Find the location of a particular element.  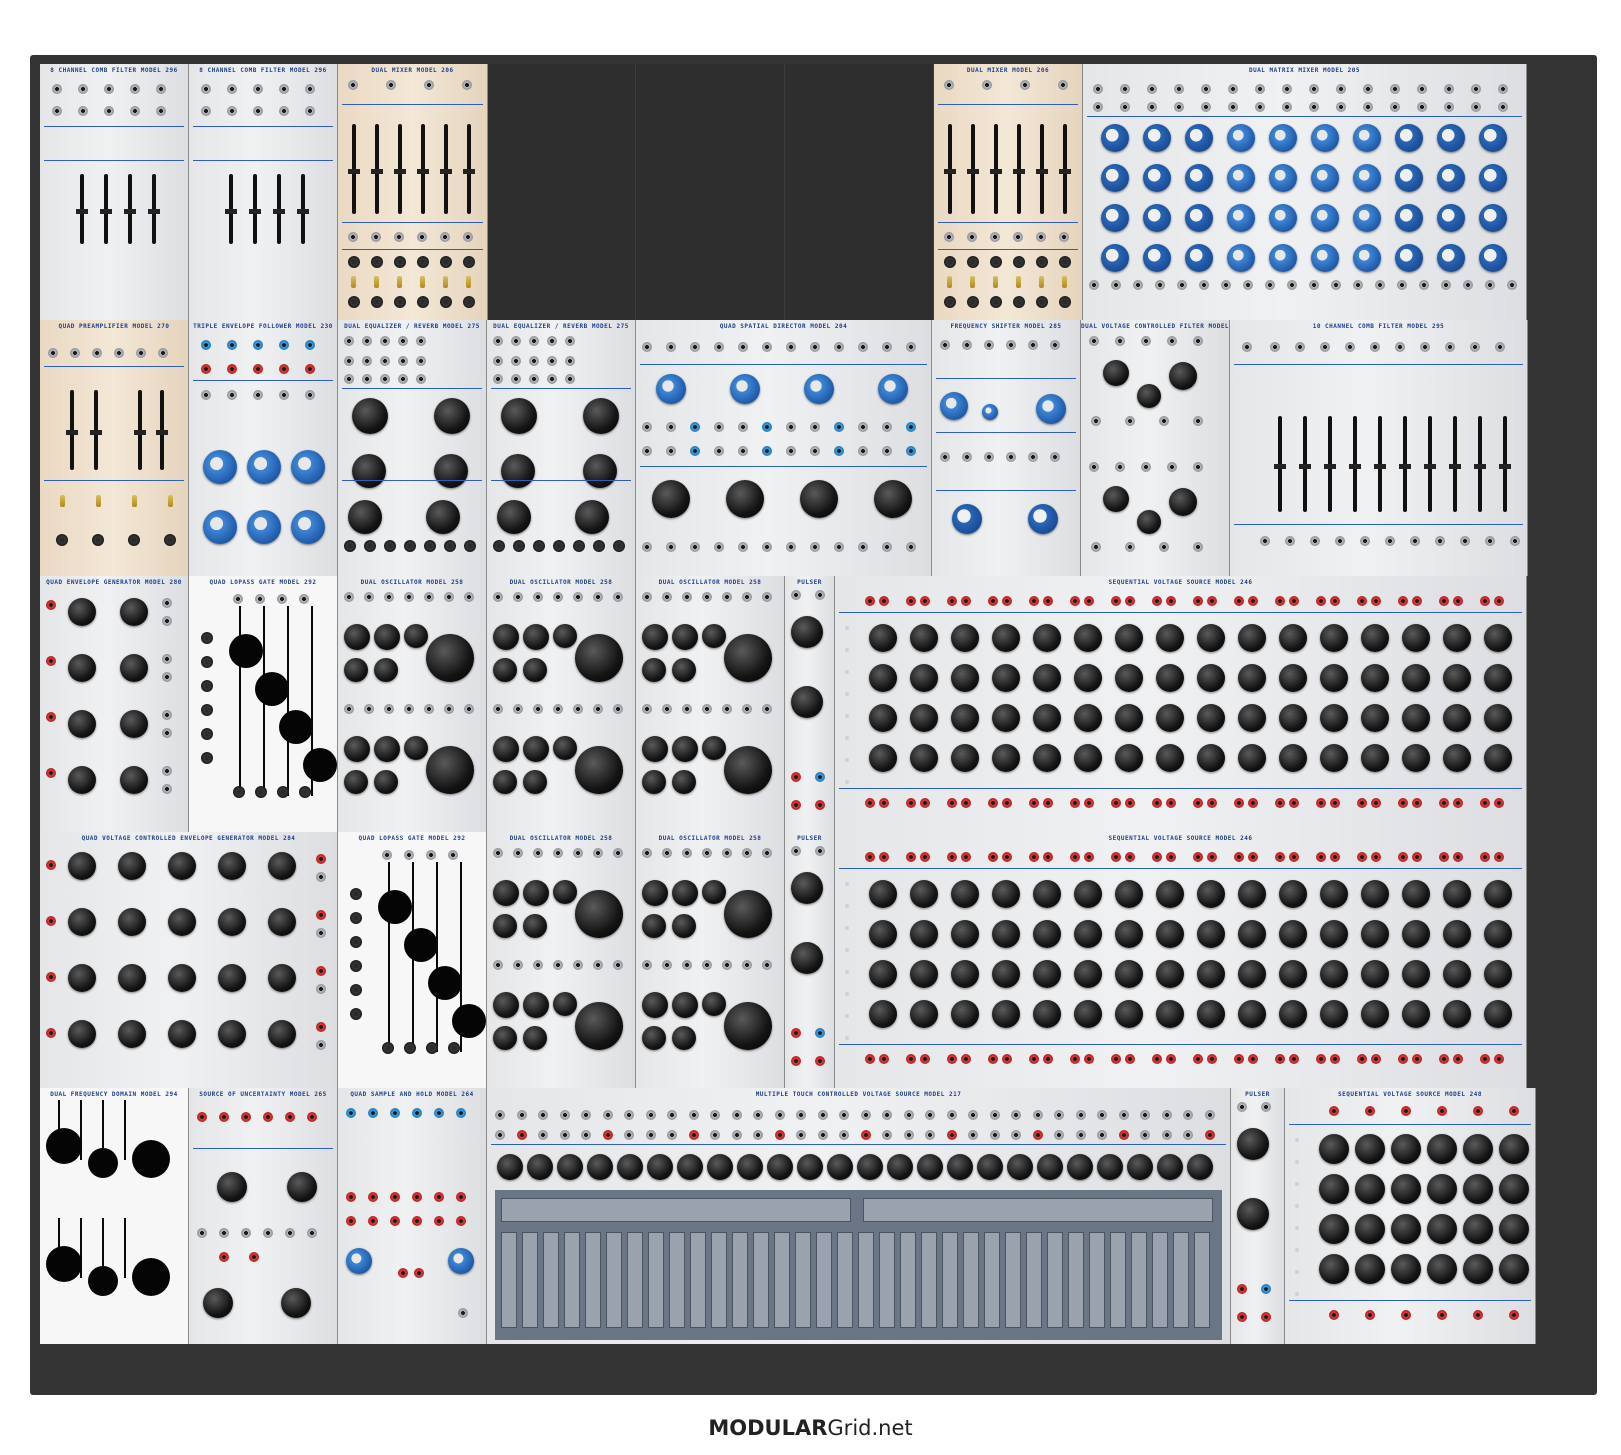

module-eq: DUAL EQUALIZER / REVERB MODEL 275 is located at coordinates (412, 448).